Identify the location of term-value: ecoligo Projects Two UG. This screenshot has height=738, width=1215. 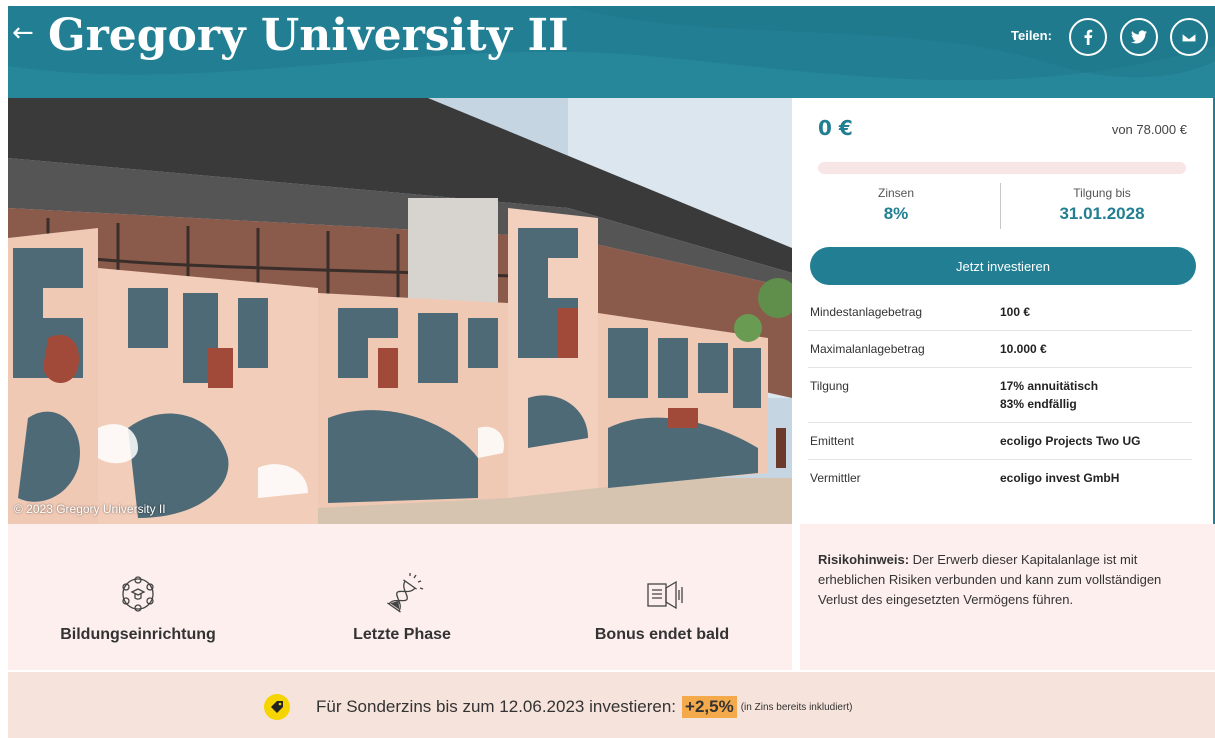
(1070, 441).